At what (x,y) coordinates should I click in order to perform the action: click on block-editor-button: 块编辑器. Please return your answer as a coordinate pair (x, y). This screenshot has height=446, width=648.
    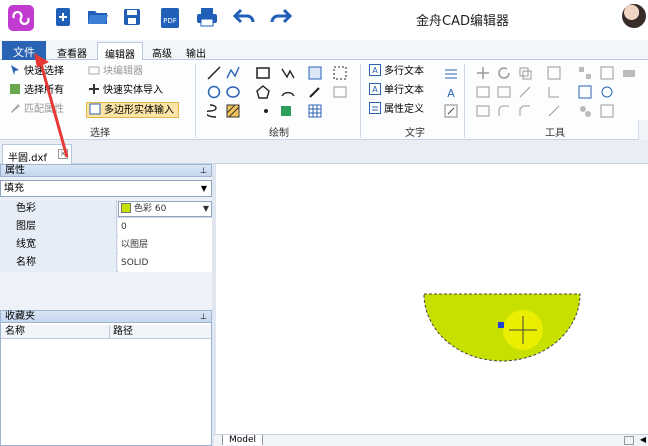
    Looking at the image, I should click on (115, 72).